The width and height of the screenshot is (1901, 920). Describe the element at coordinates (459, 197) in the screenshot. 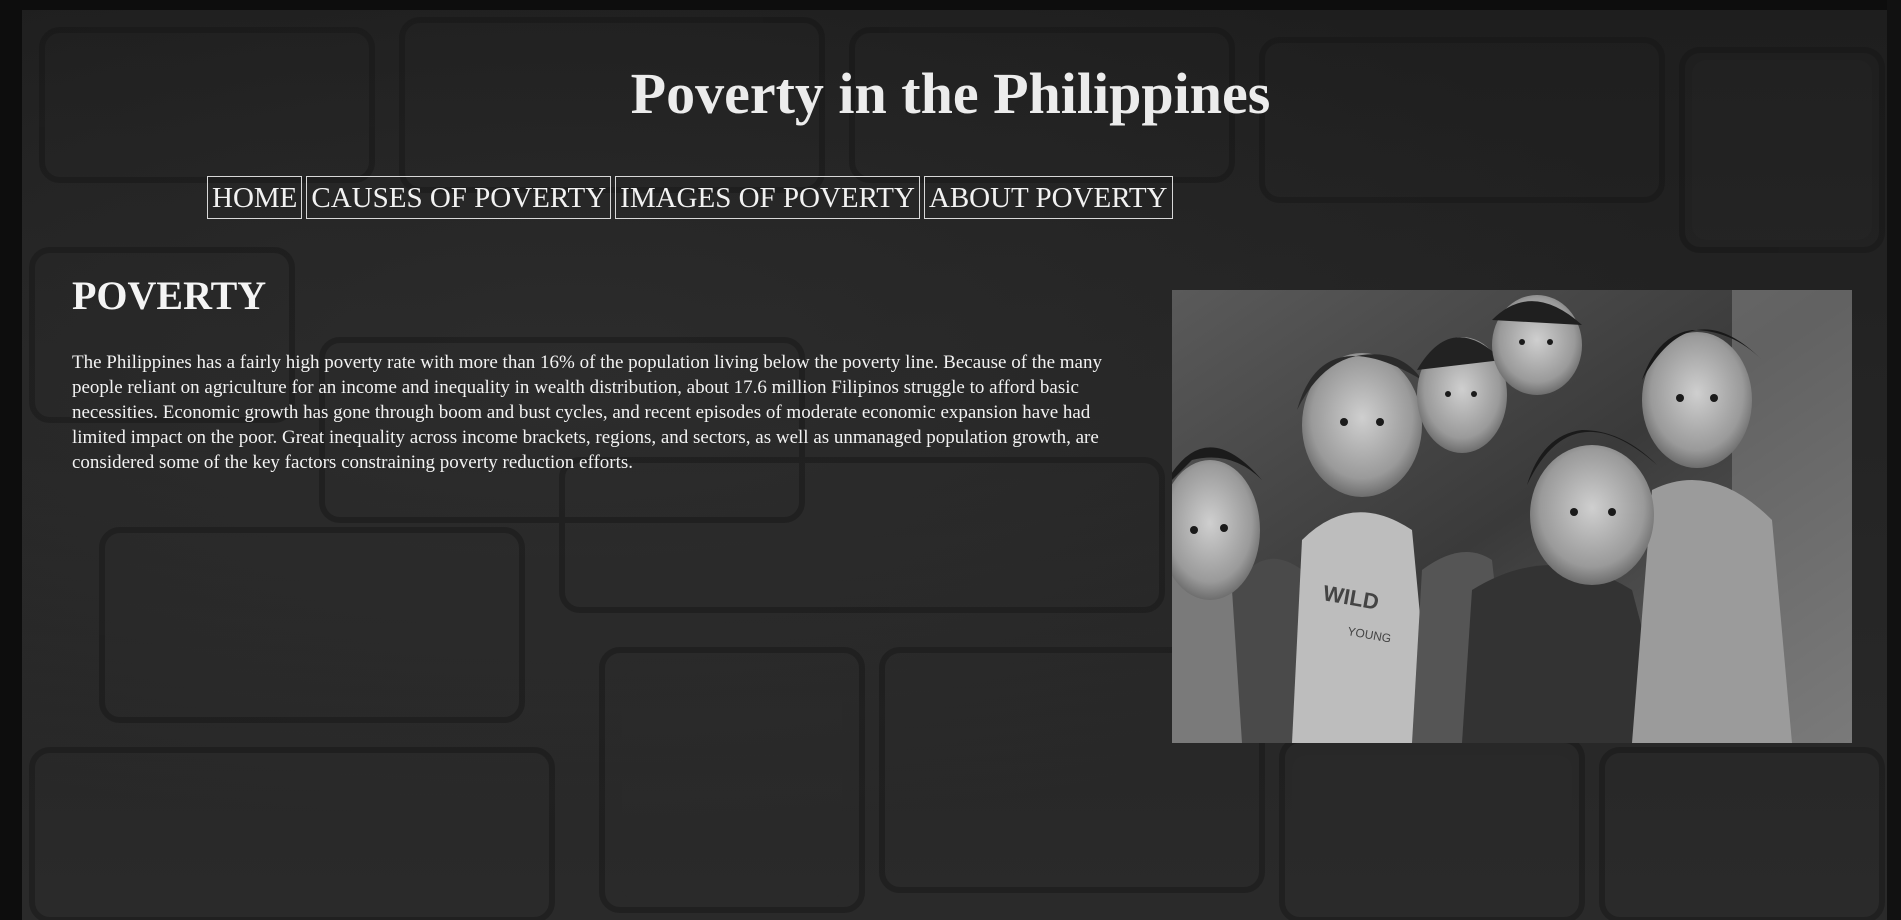

I see `nav-item-causes-of-poverty: CAUSES OF POVERTY` at that location.